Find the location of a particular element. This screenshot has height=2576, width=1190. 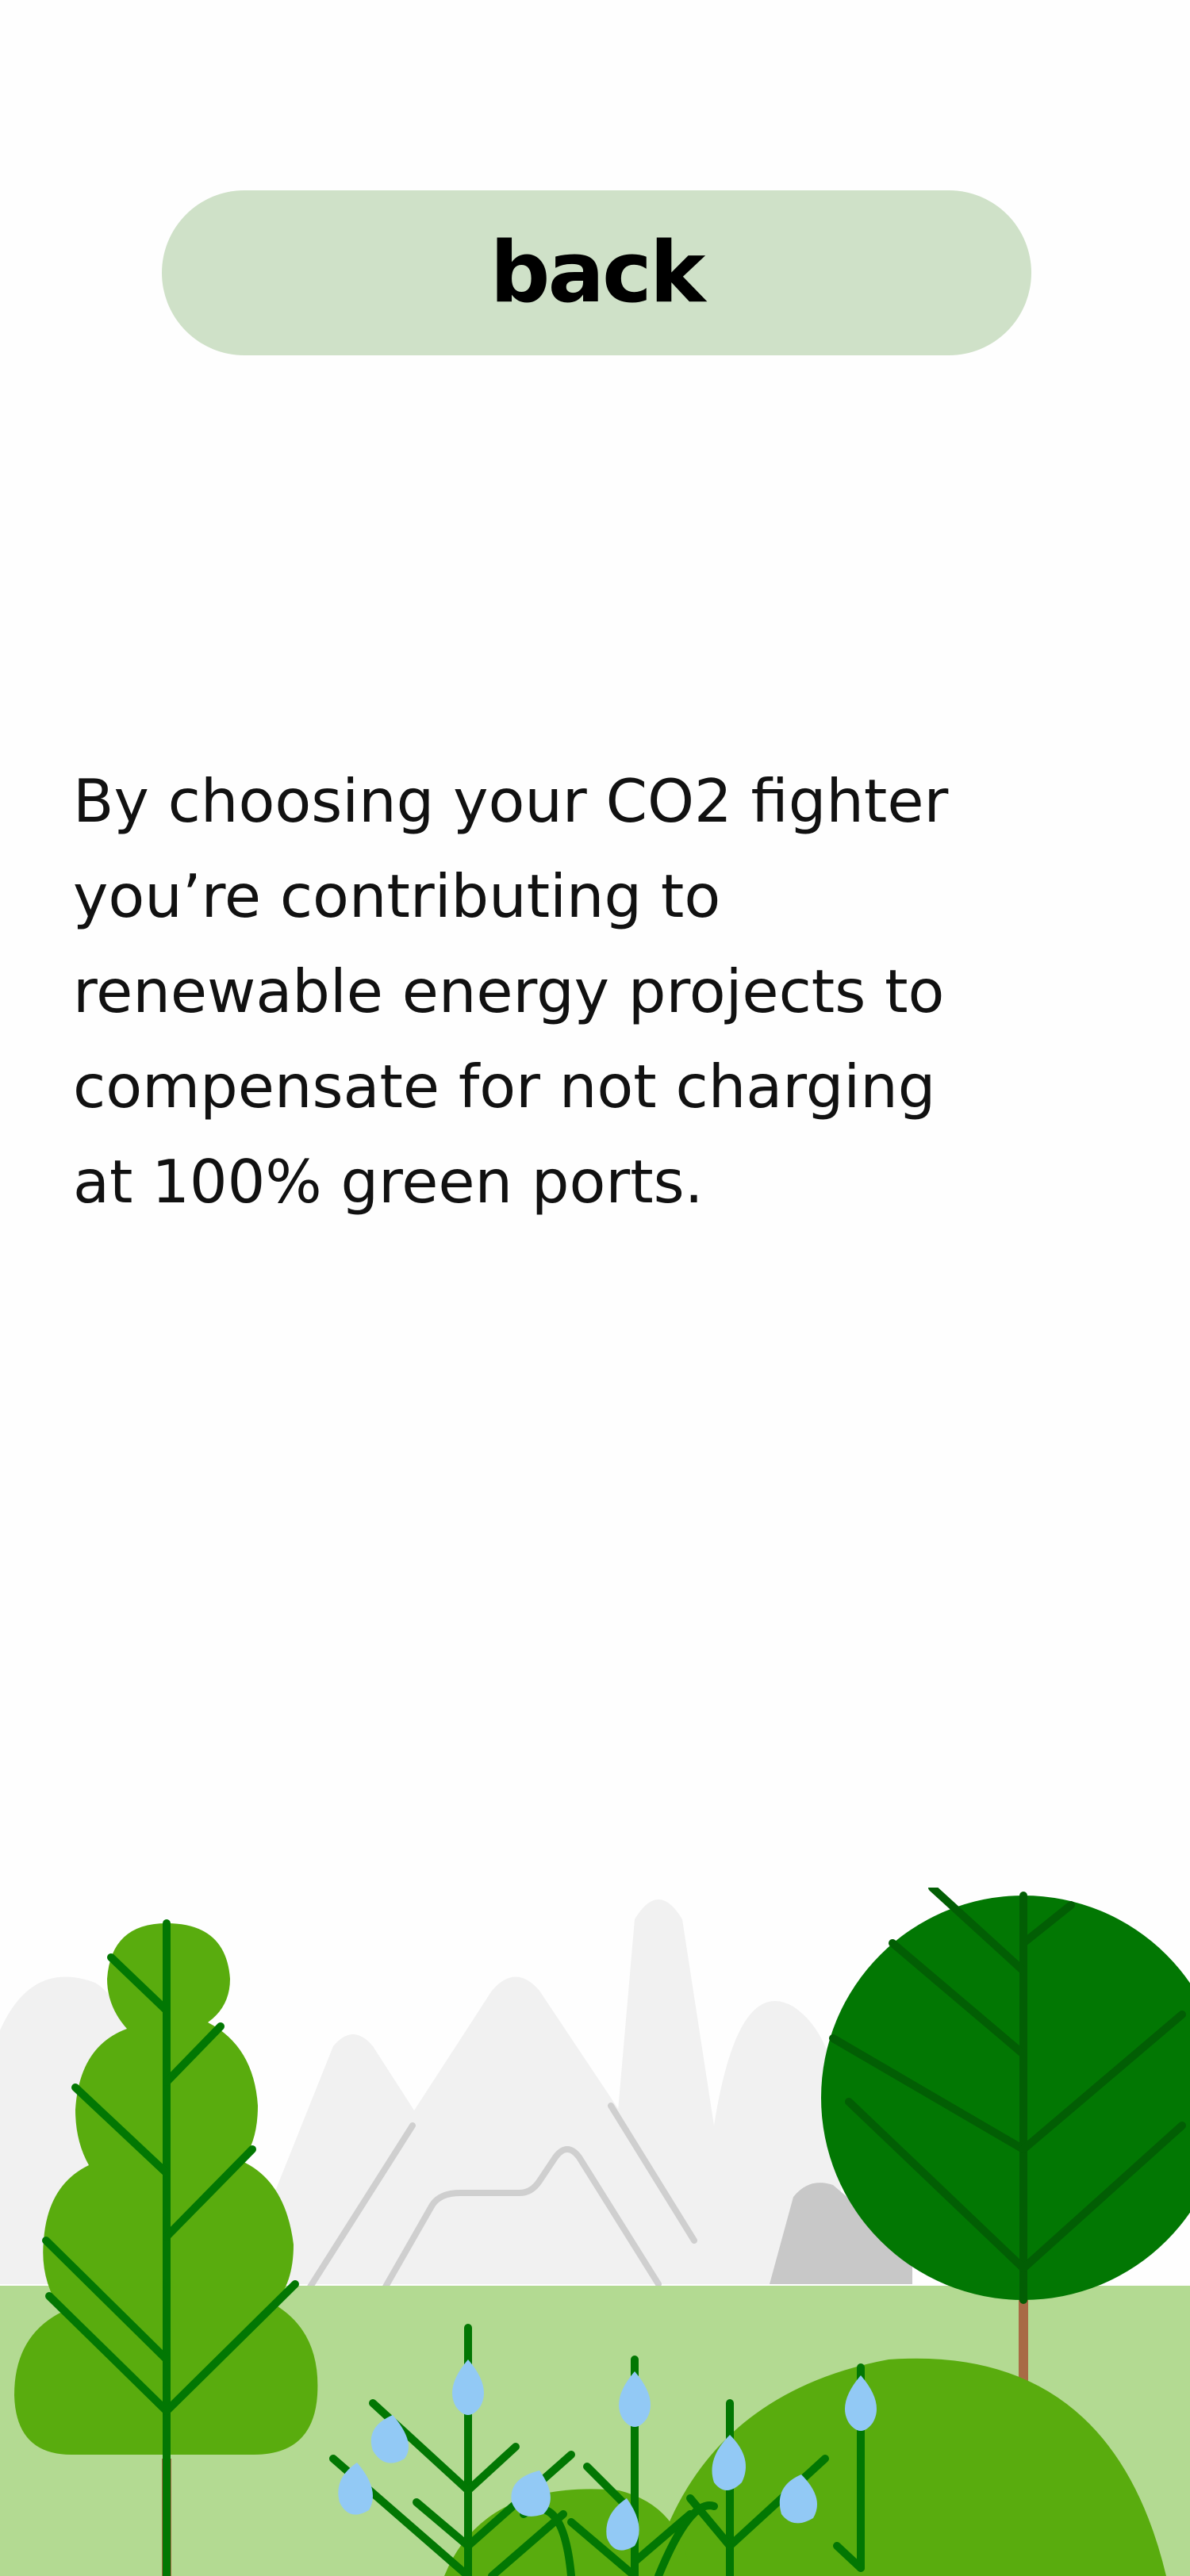

back-button: back is located at coordinates (596, 272).